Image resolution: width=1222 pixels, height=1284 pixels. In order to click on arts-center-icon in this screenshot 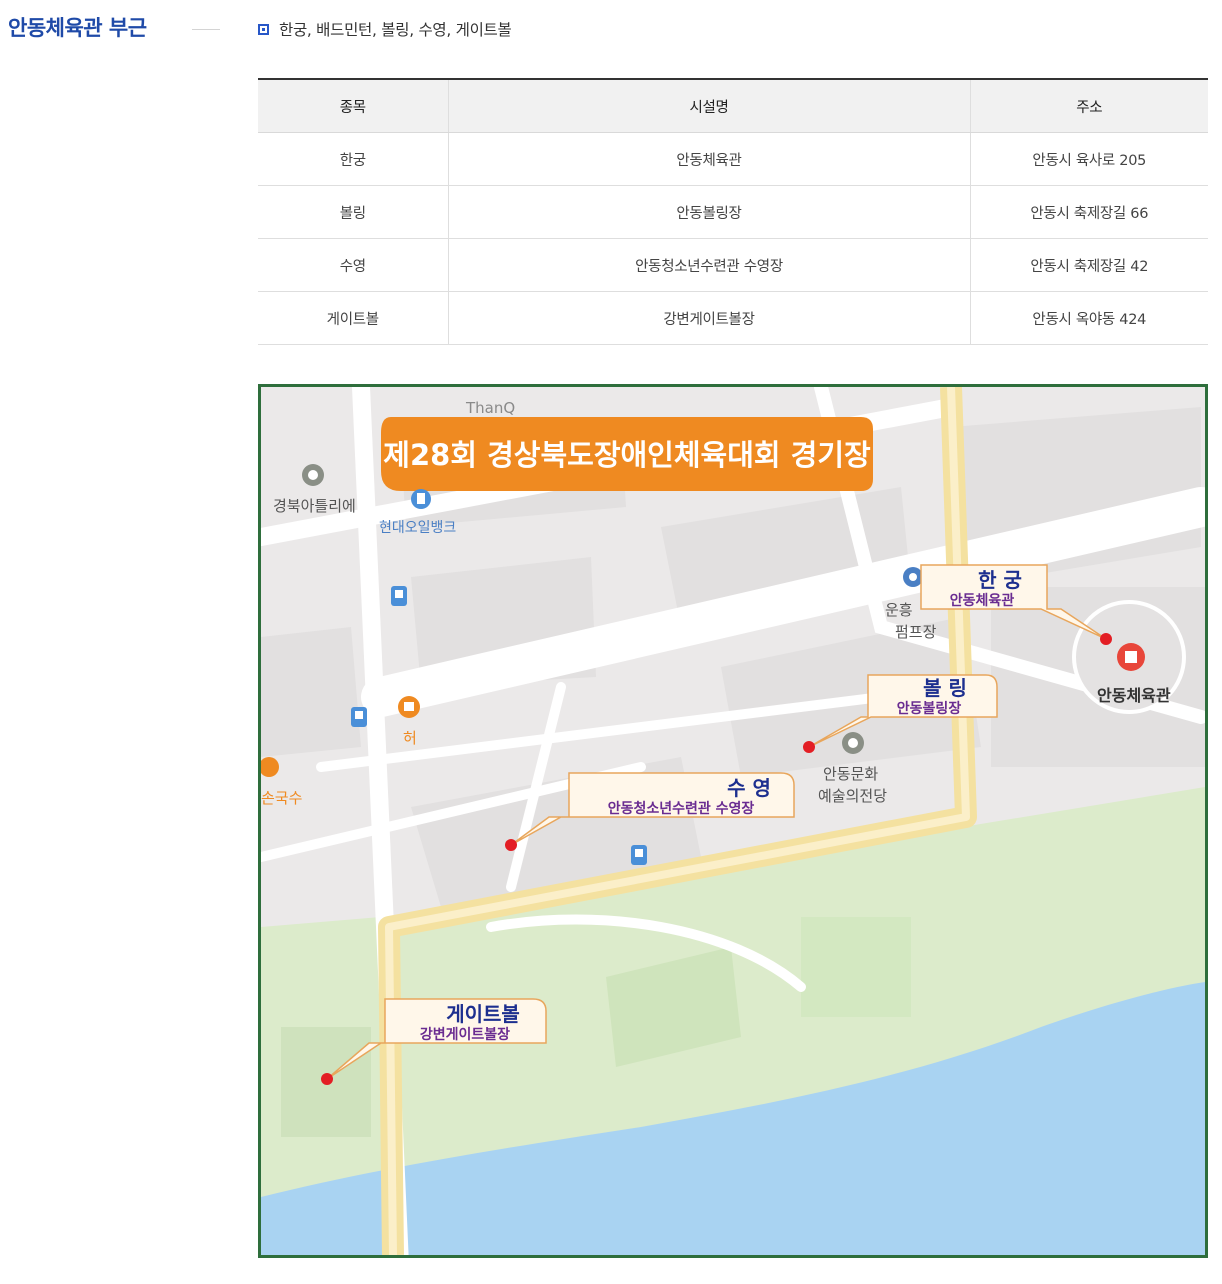, I will do `click(853, 743)`.